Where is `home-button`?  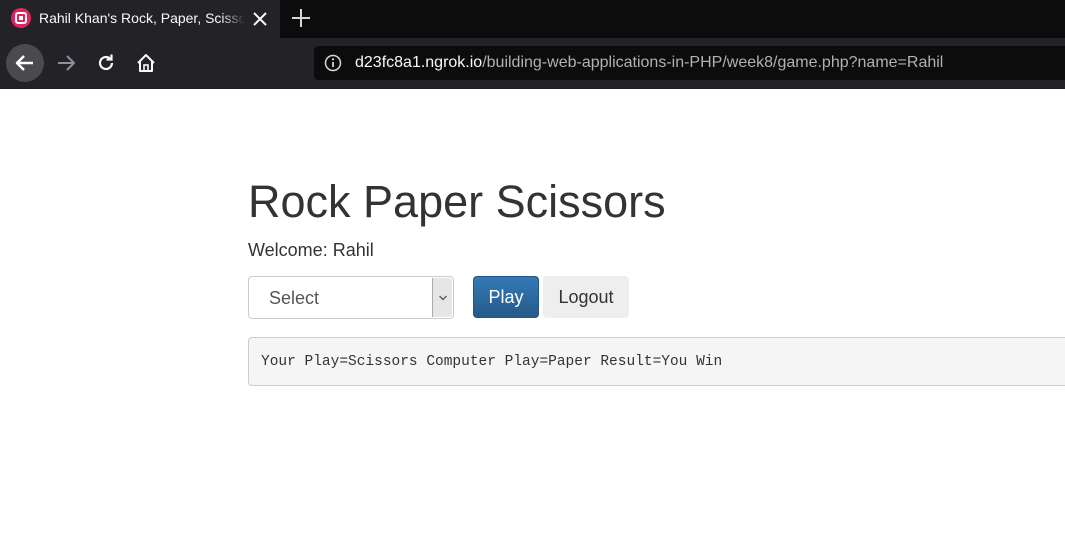 home-button is located at coordinates (146, 63).